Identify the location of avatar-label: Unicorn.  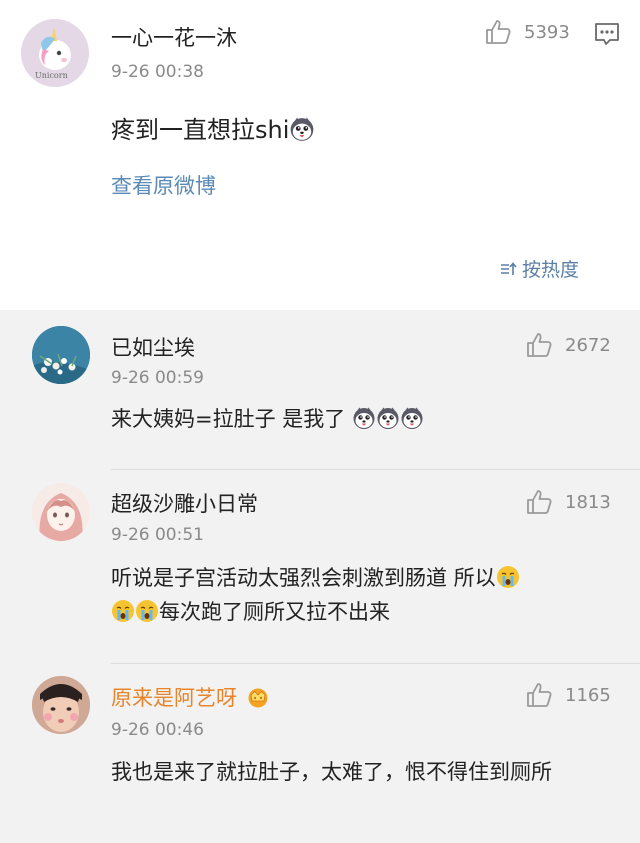
(51, 75).